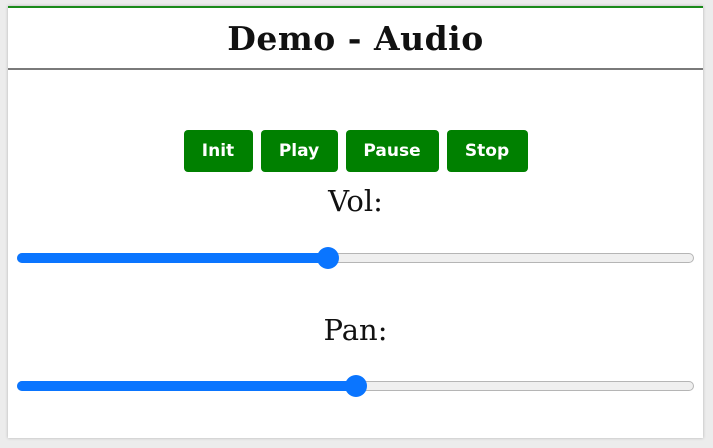 The width and height of the screenshot is (713, 448). I want to click on play-button: Play, so click(299, 151).